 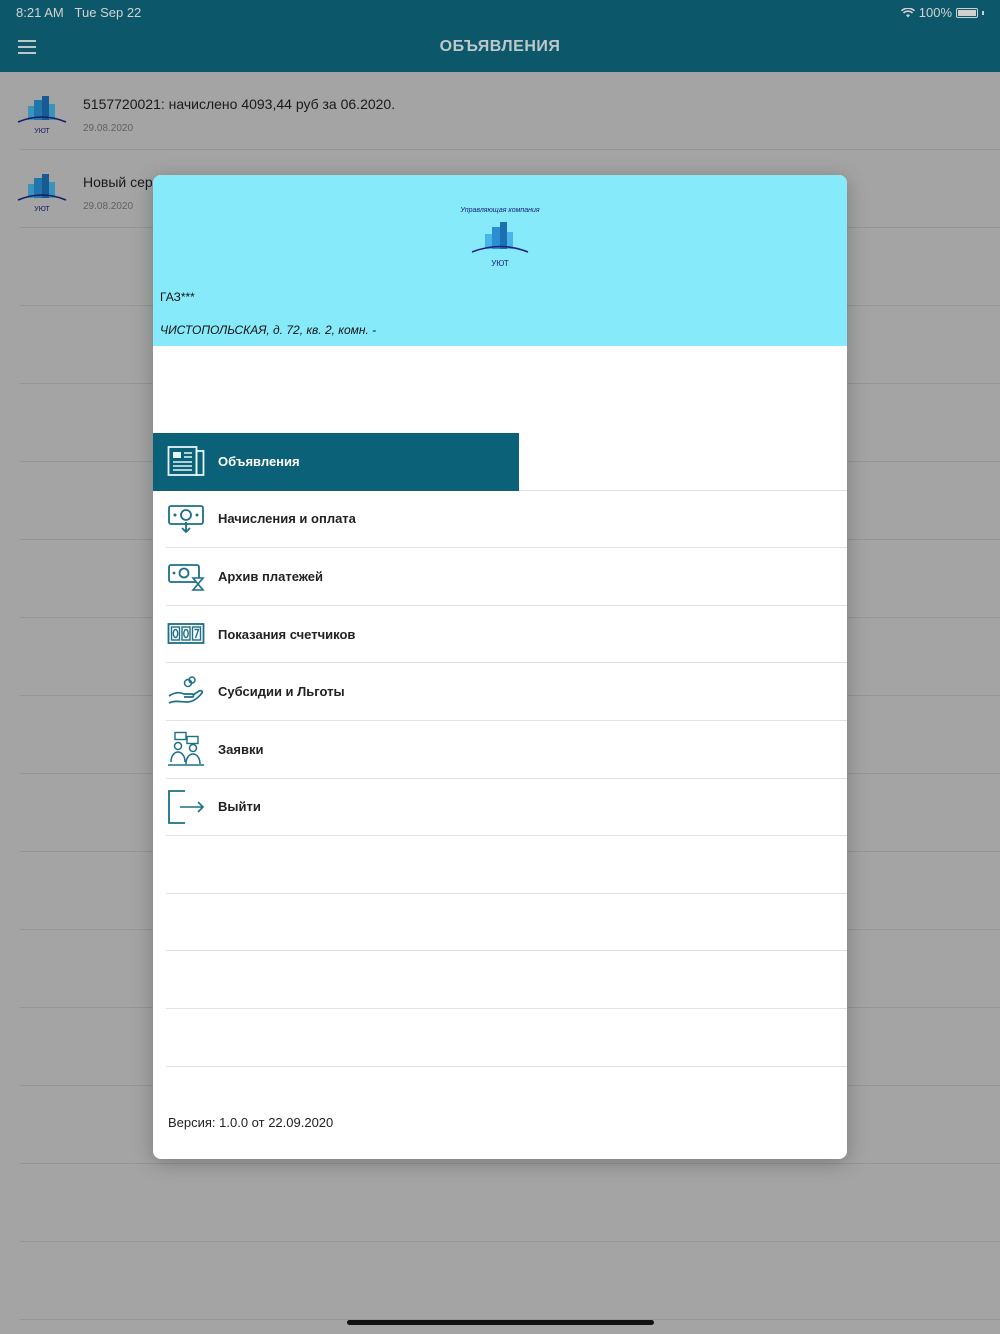 What do you see at coordinates (287, 634) in the screenshot?
I see `menu-item-label: Показания счетчиков` at bounding box center [287, 634].